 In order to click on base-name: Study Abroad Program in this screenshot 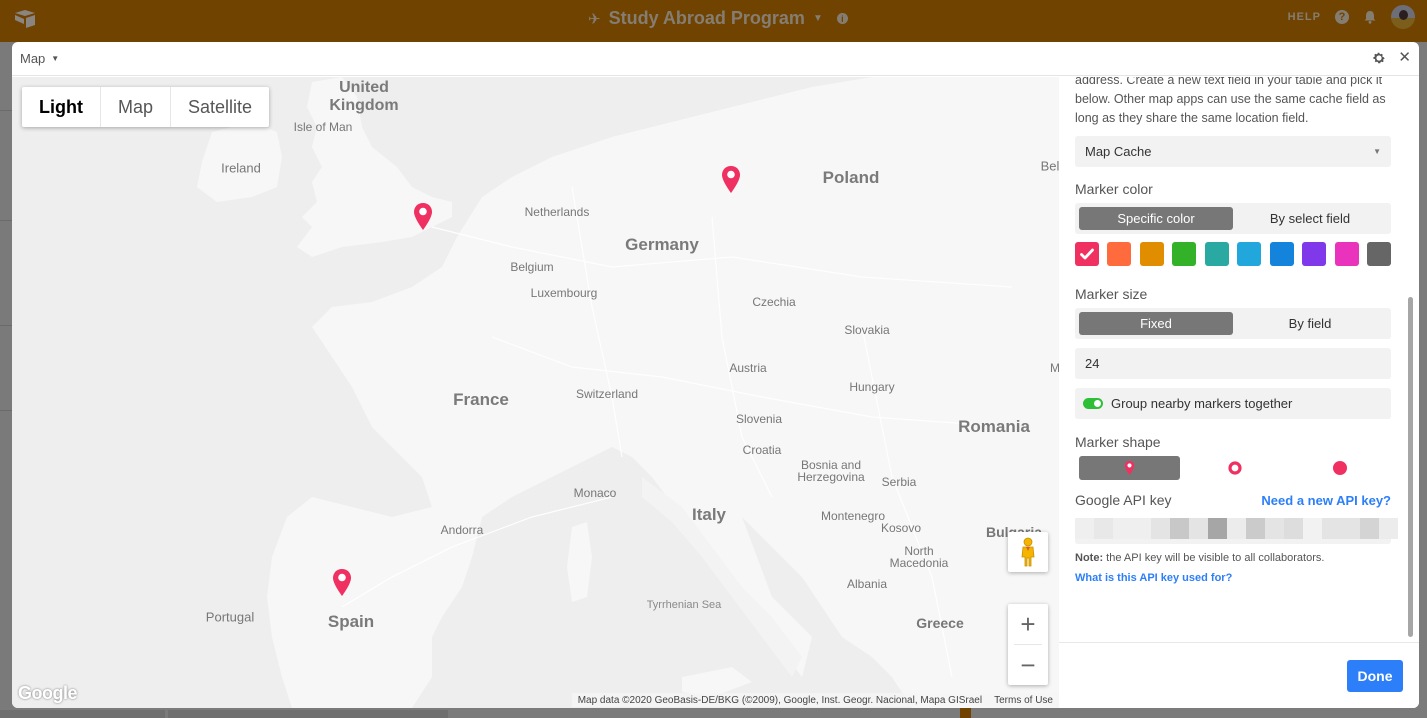, I will do `click(706, 18)`.